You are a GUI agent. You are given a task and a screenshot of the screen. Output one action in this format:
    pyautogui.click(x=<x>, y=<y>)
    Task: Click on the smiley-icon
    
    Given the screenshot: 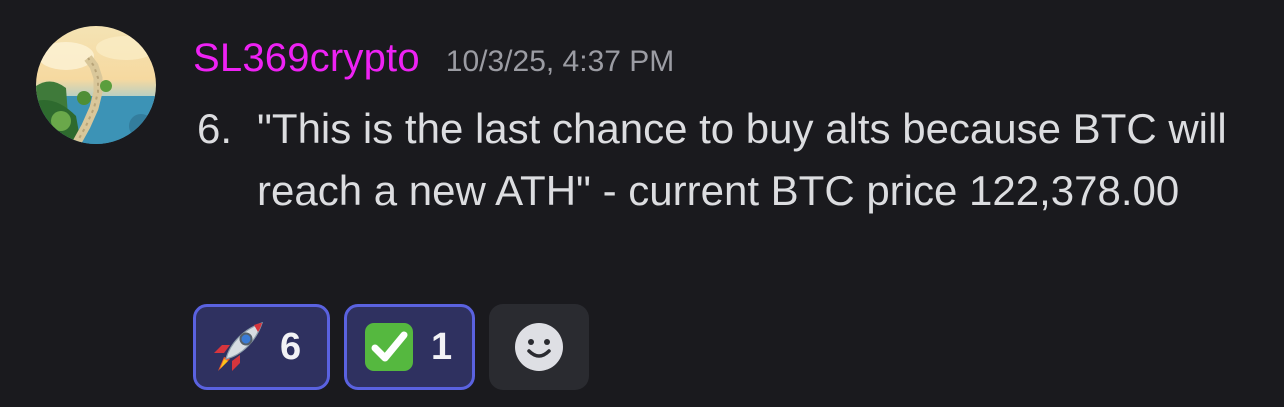 What is the action you would take?
    pyautogui.click(x=539, y=347)
    